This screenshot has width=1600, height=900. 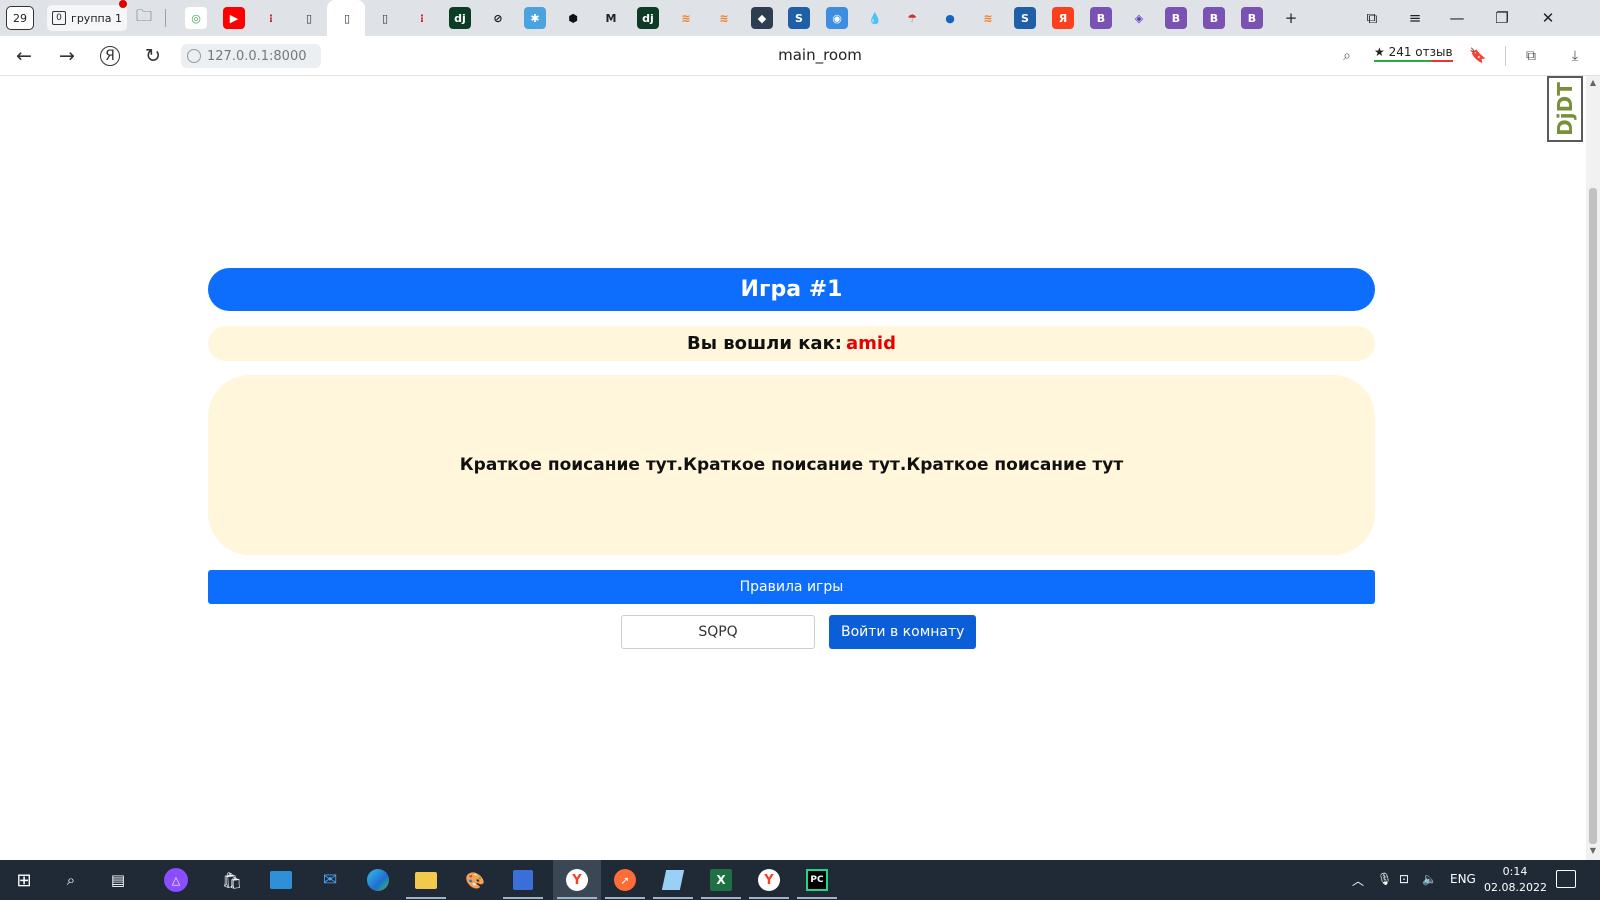 I want to click on back-button: ←, so click(x=24, y=56).